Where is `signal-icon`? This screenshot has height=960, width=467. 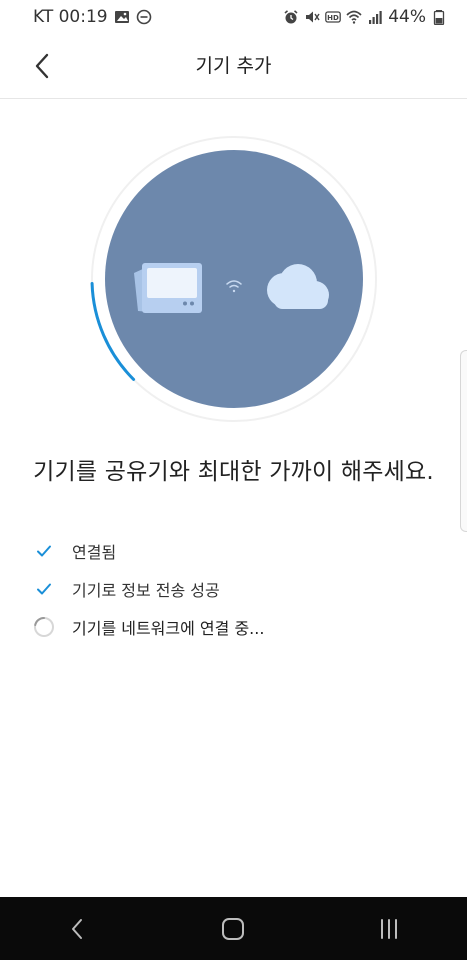
signal-icon is located at coordinates (375, 17).